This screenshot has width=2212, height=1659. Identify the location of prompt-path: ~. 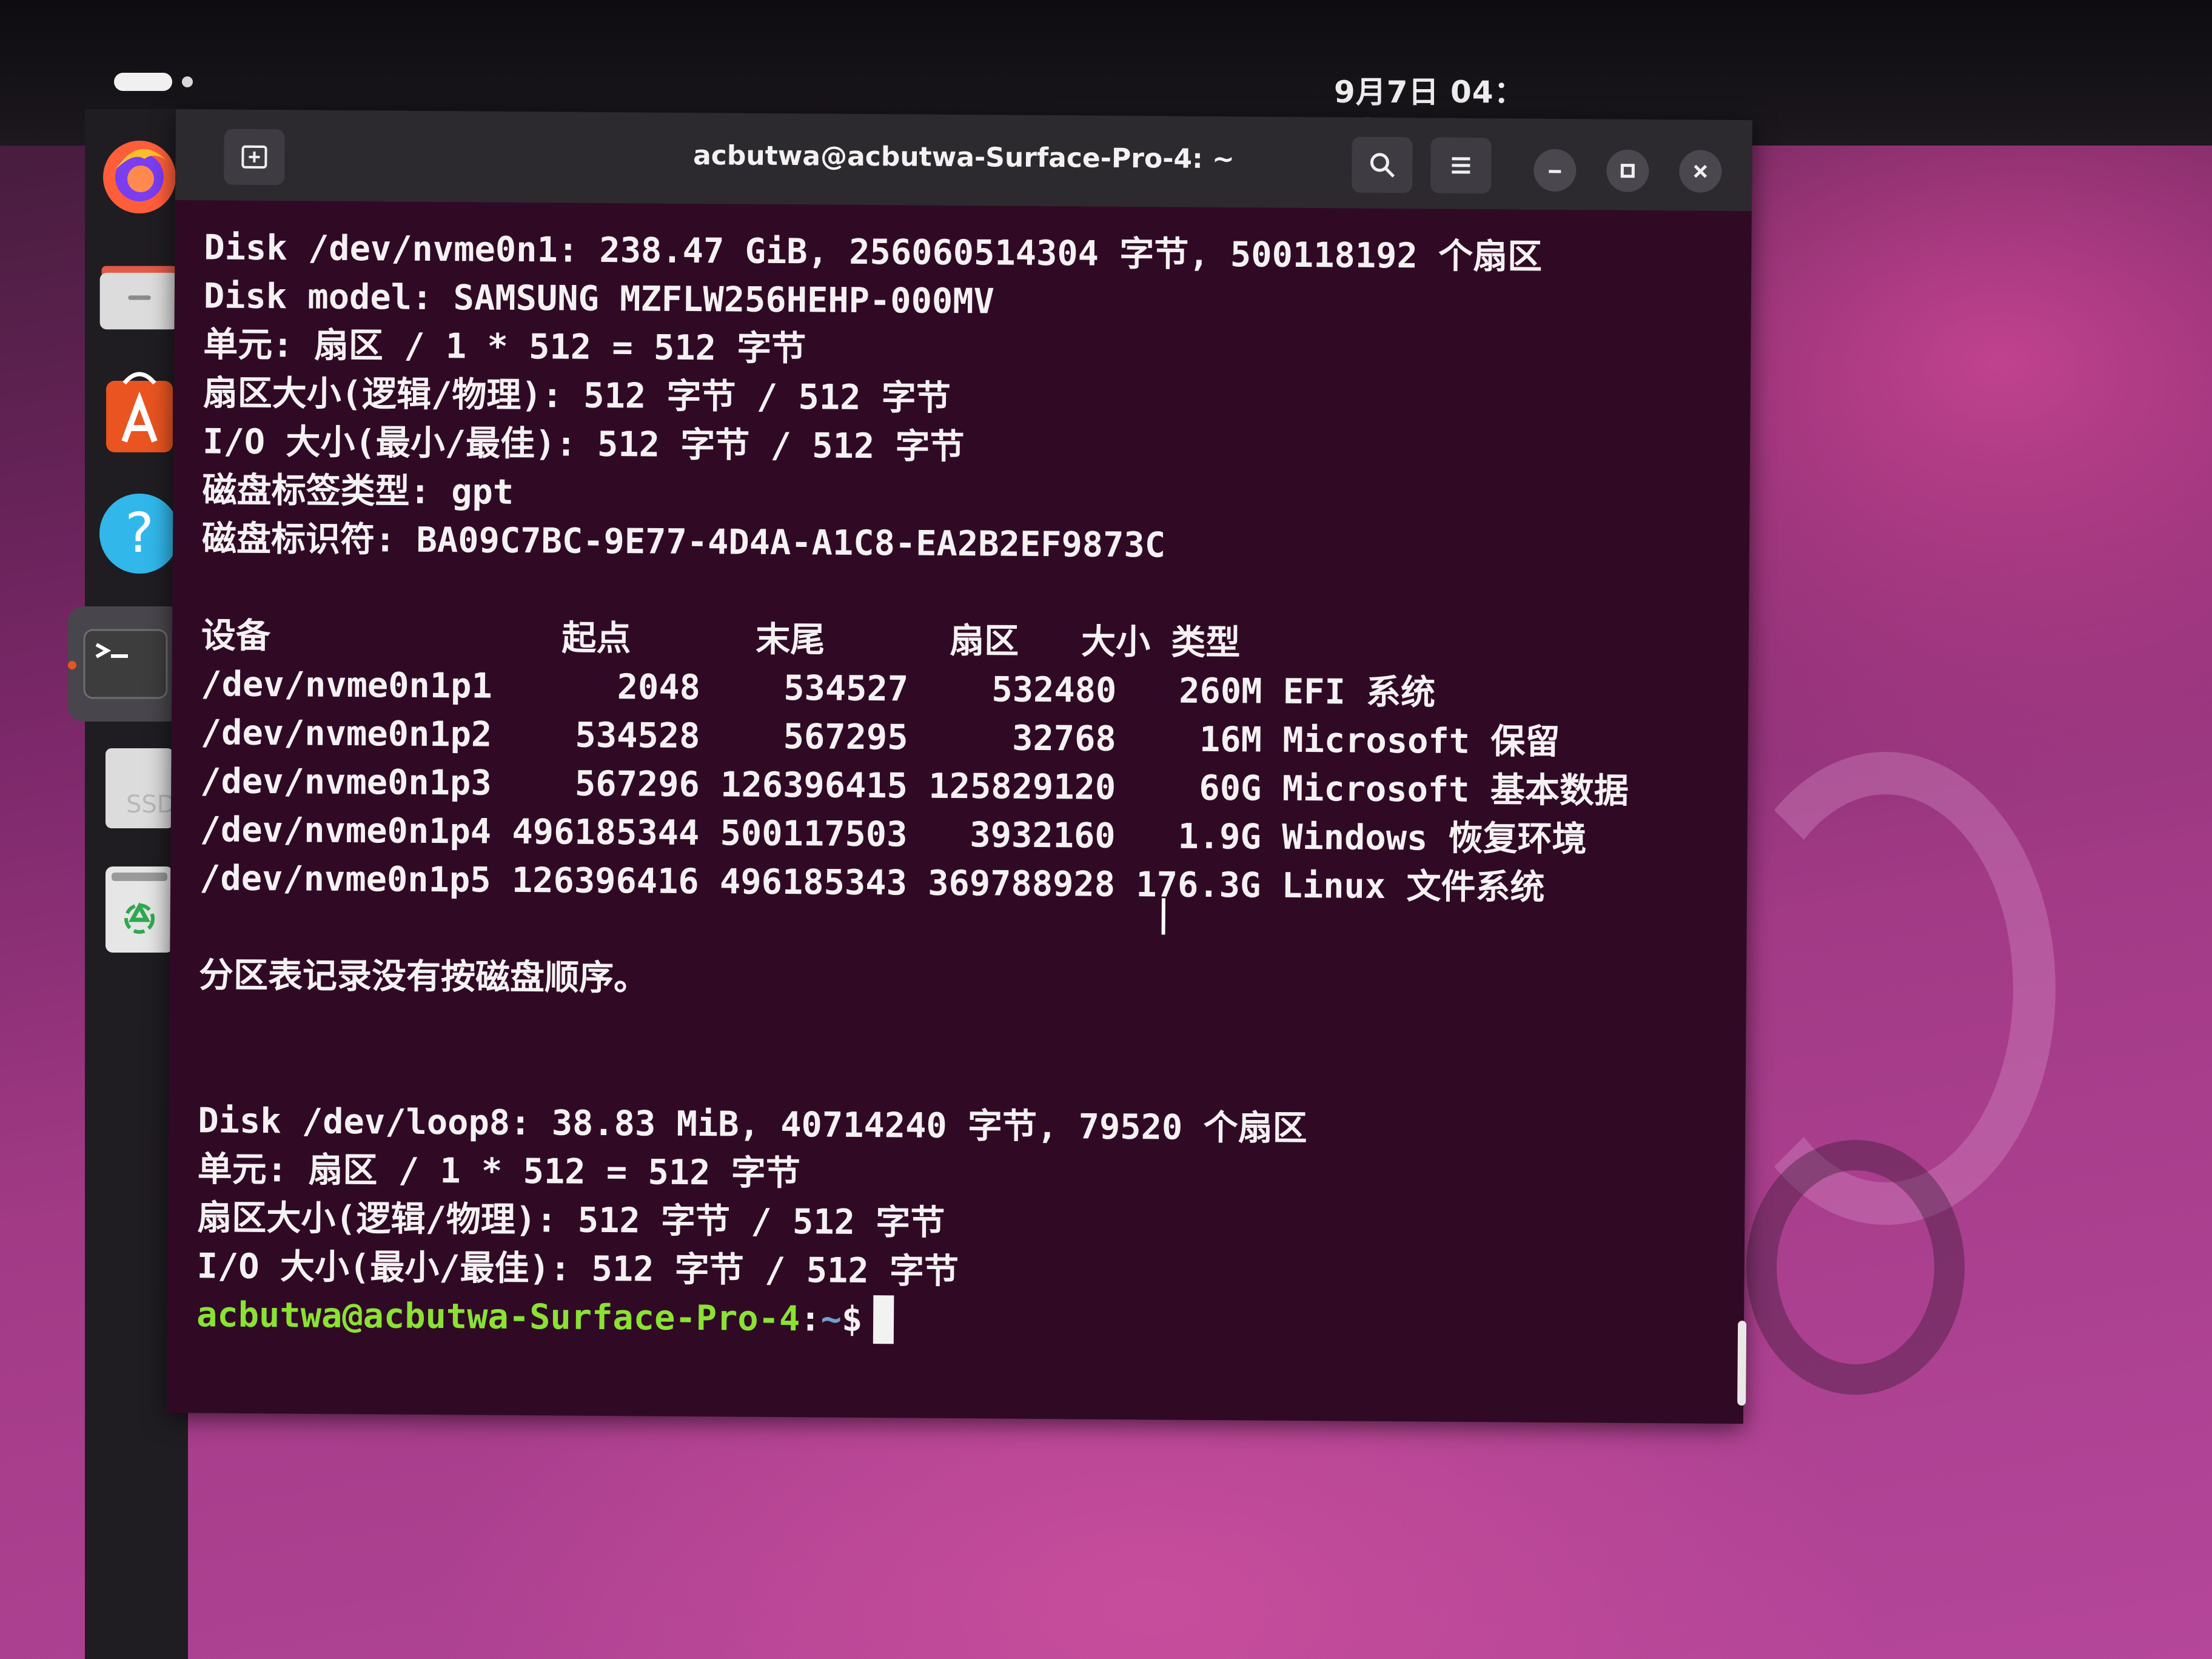
(831, 1319).